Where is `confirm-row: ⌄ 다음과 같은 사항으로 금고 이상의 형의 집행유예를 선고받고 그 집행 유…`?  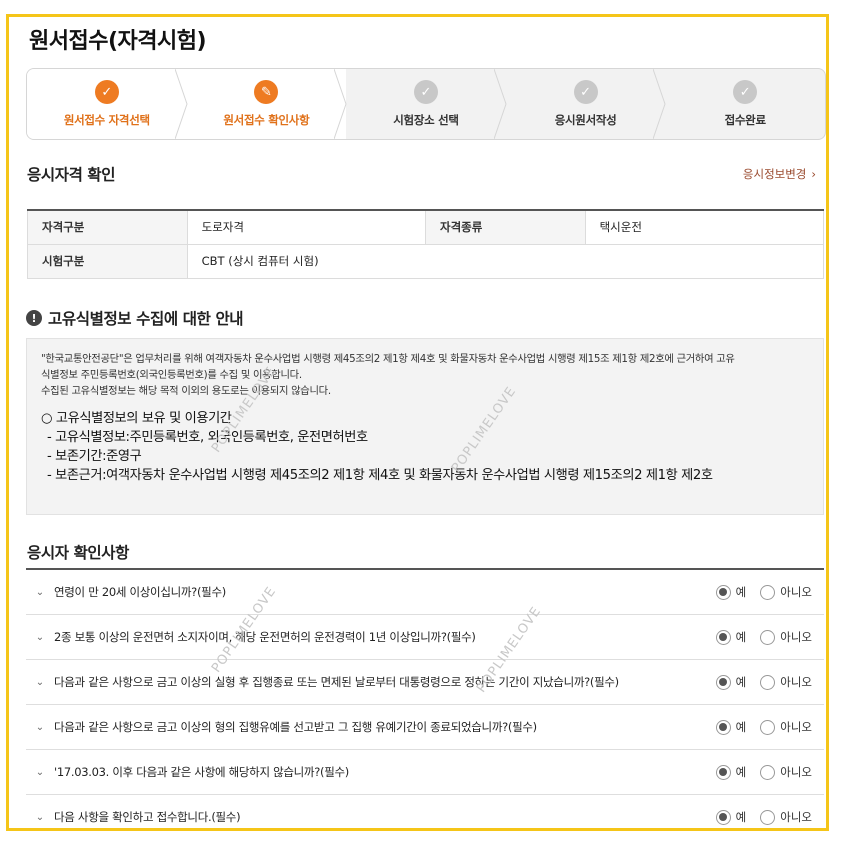 confirm-row: ⌄ 다음과 같은 사항으로 금고 이상의 형의 집행유예를 선고받고 그 집행 유… is located at coordinates (425, 727).